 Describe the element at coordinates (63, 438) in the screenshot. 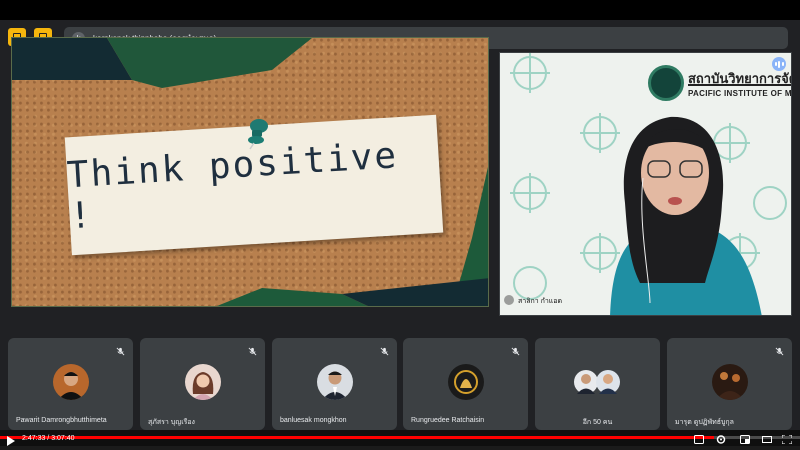

I see `duration: 3:07:40` at that location.